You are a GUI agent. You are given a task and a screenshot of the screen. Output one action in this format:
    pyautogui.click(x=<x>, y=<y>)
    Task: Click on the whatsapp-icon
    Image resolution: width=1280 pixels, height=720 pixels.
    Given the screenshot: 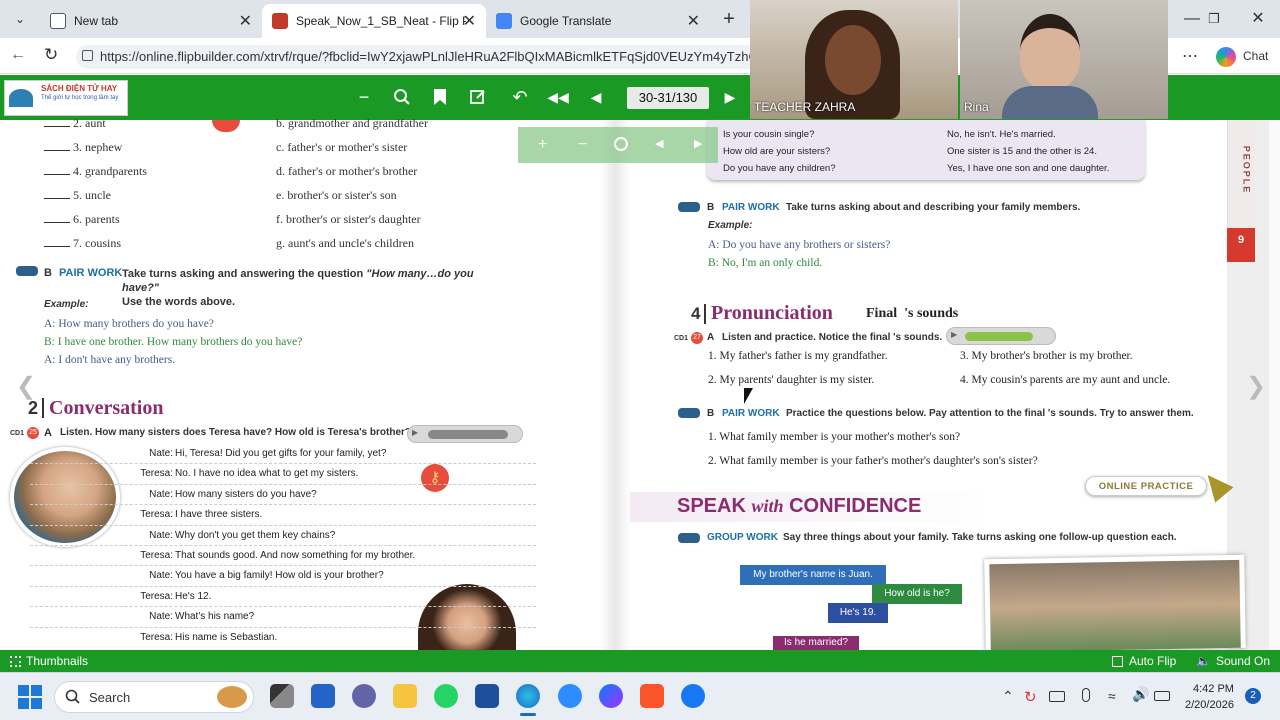 What is the action you would take?
    pyautogui.click(x=446, y=696)
    